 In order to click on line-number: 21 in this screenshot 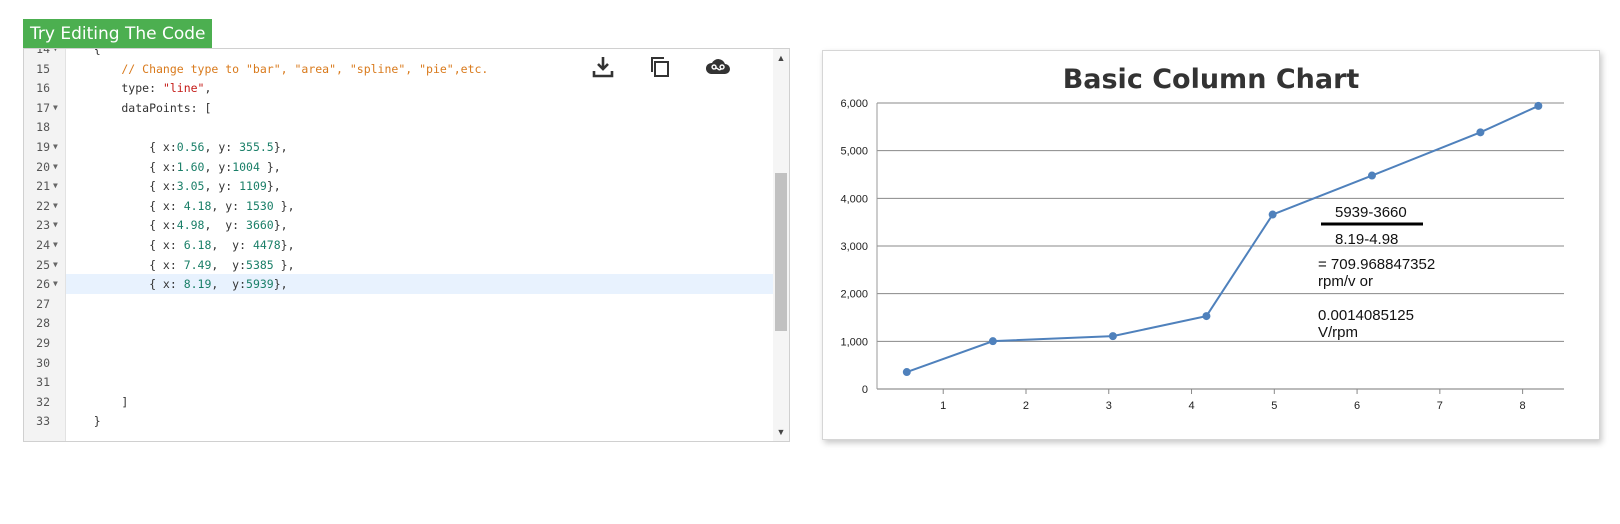, I will do `click(43, 186)`.